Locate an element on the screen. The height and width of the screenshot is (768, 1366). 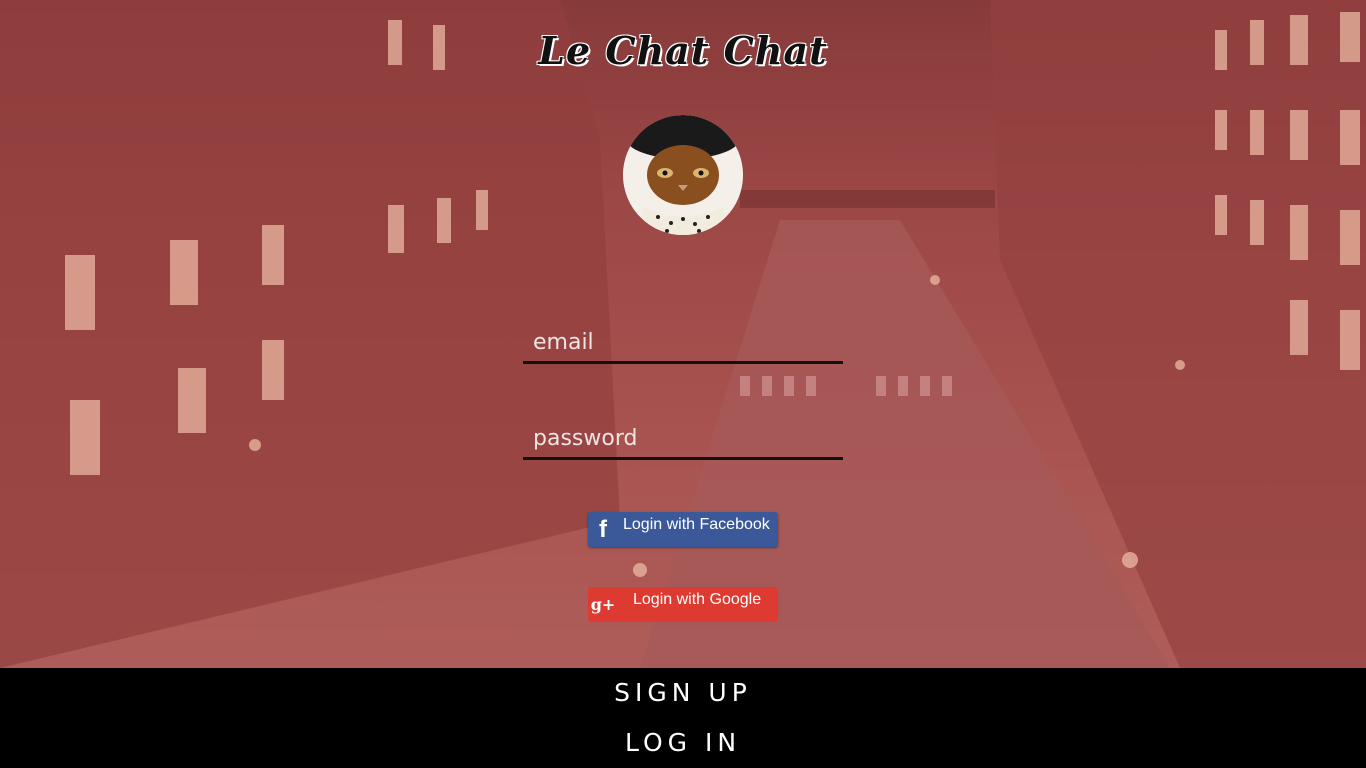
email-field-wrapper is located at coordinates (683, 344).